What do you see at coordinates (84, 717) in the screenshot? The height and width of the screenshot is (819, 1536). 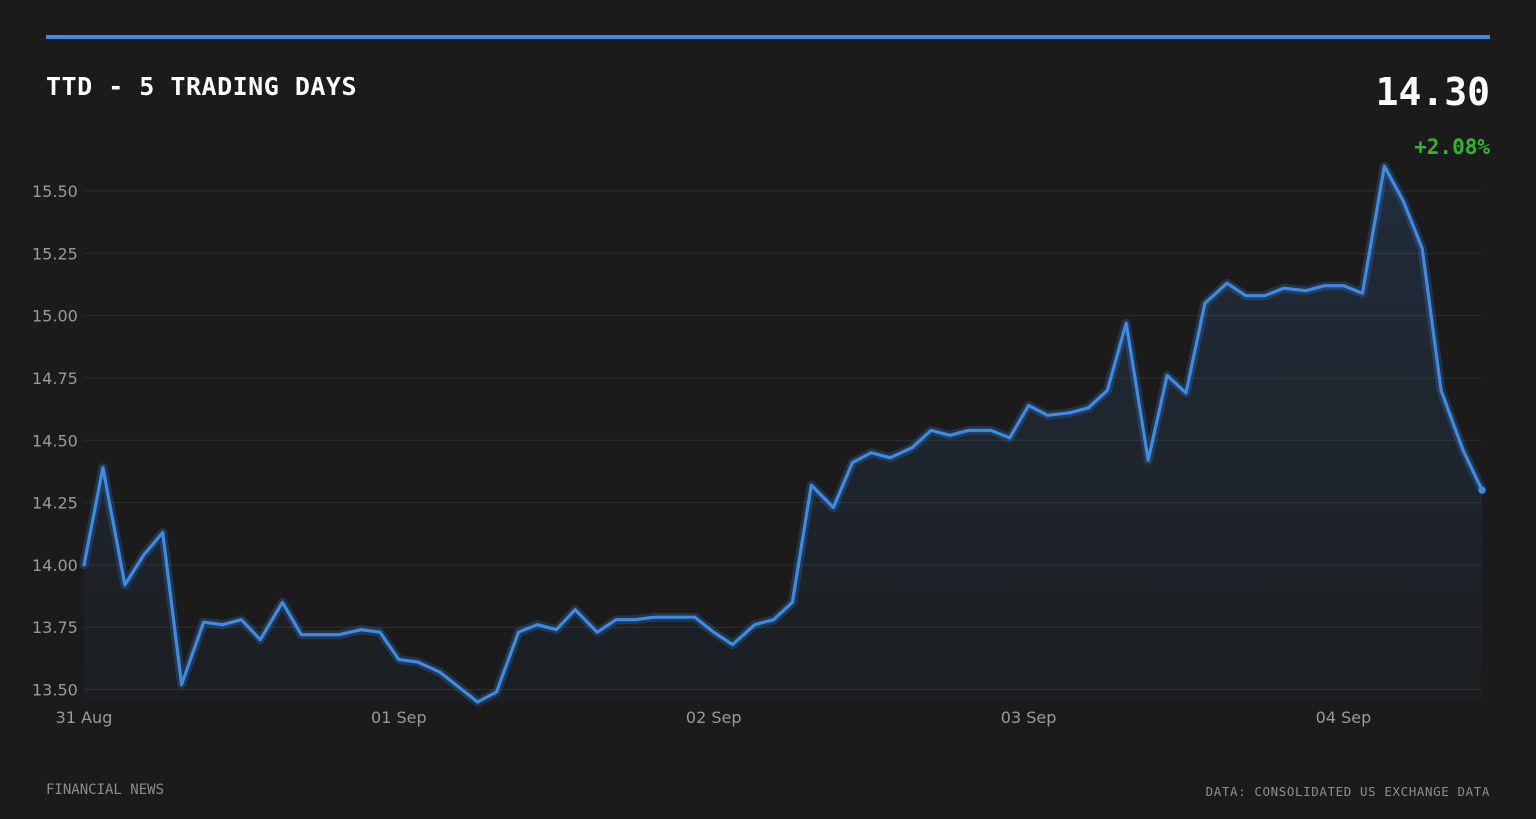 I see `x-tick-label: 31 Aug` at bounding box center [84, 717].